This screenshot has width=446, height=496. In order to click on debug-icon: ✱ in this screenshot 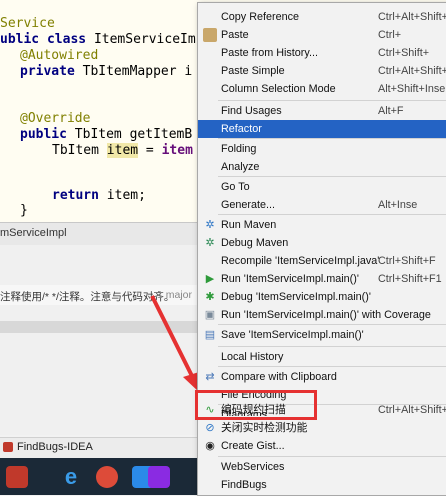, I will do `click(210, 297)`.